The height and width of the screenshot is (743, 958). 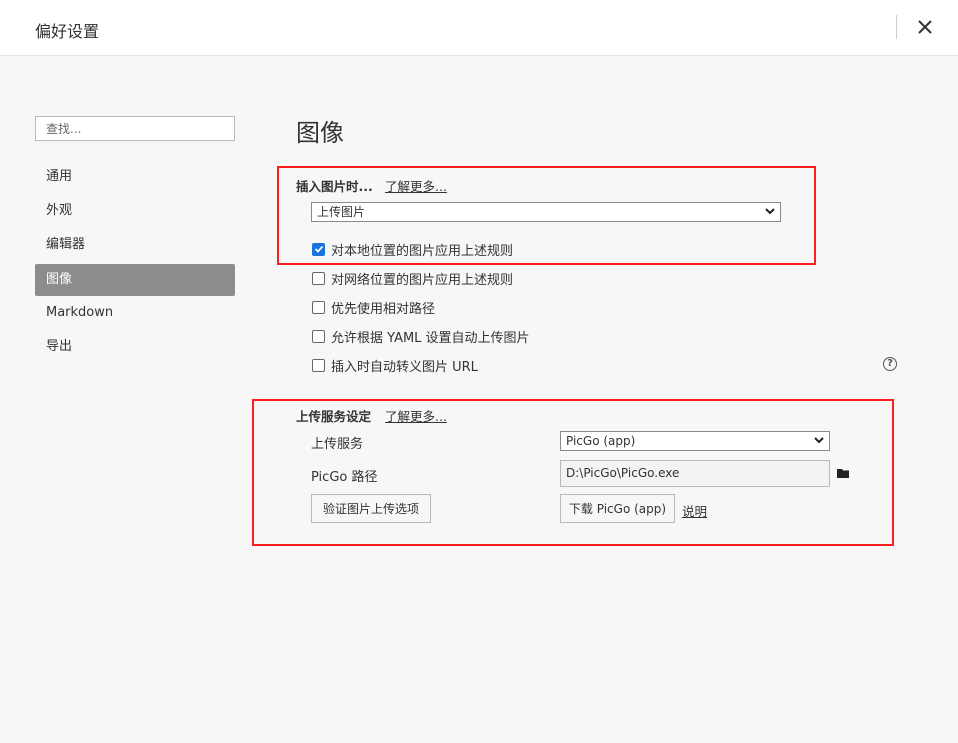 I want to click on option-label: 对网络位置的图片应用上述规则, so click(x=422, y=280).